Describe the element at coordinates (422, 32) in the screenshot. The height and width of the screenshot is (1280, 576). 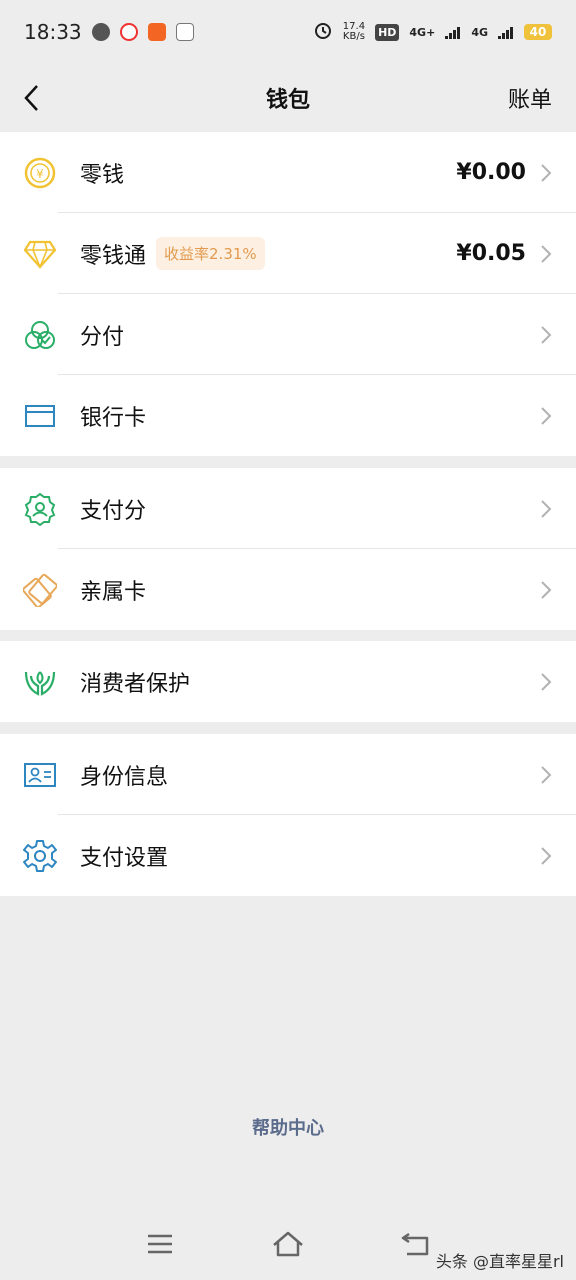
I see `signal-4gplus-icon: 4G+` at that location.